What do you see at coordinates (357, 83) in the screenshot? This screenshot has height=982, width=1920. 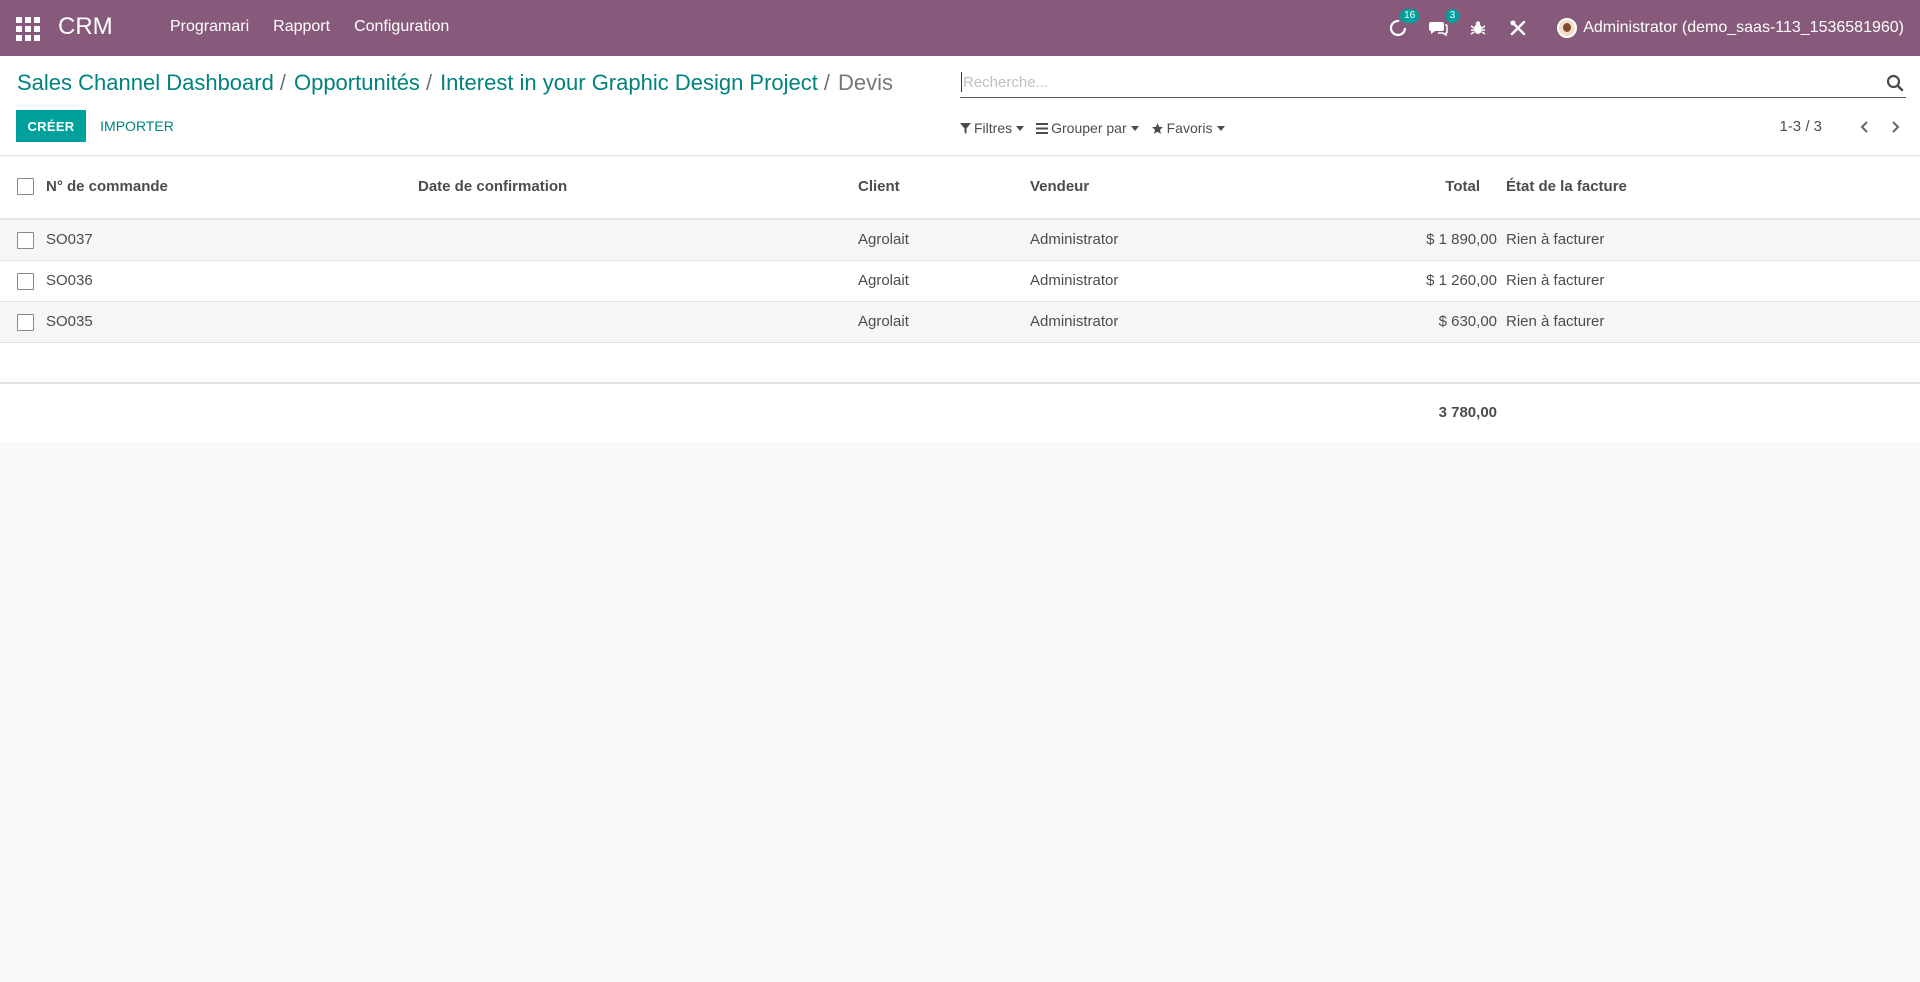 I see `breadcrumb-opportunites: Opportunités` at bounding box center [357, 83].